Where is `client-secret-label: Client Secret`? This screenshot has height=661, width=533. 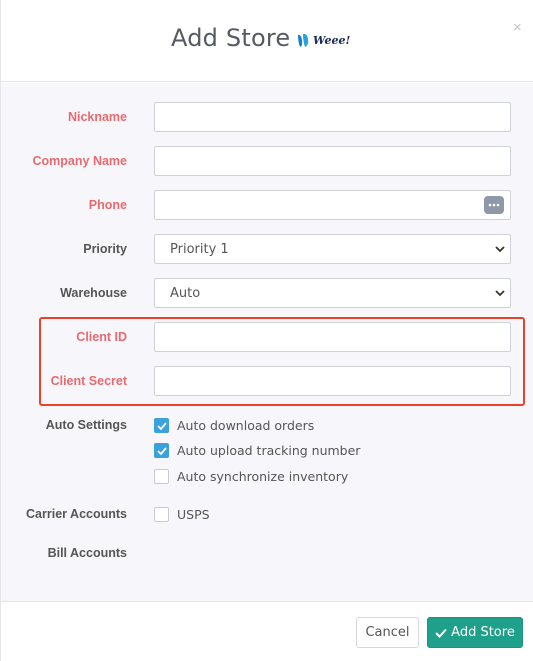
client-secret-label: Client Secret is located at coordinates (88, 381).